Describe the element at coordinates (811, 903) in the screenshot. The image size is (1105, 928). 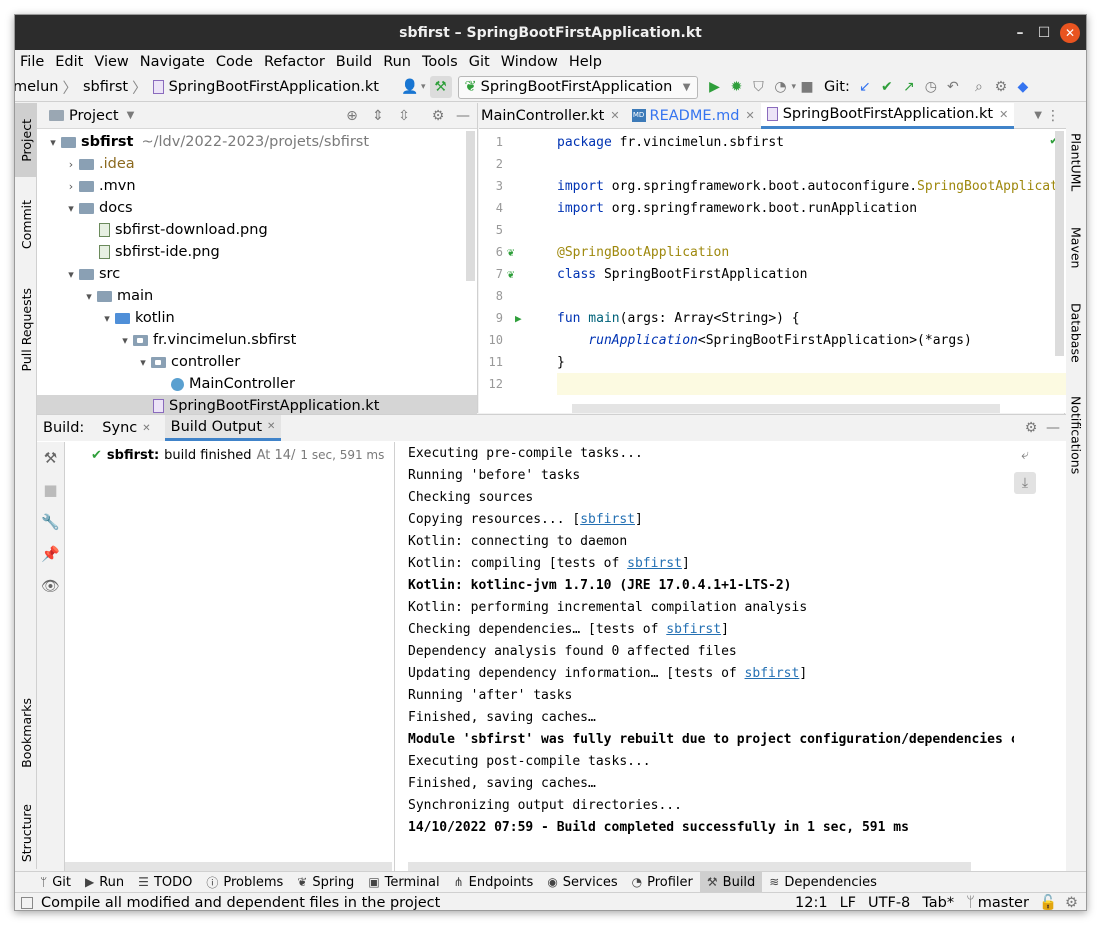
I see `caret-position: 12:1` at that location.